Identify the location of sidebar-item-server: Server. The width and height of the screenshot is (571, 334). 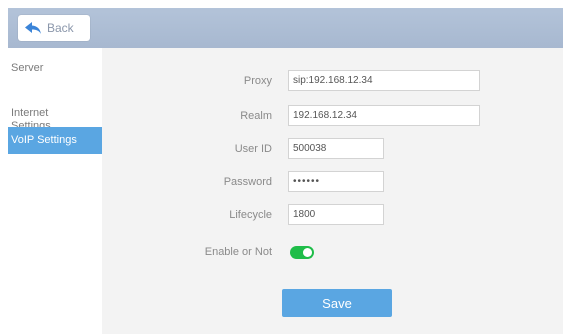
(55, 68).